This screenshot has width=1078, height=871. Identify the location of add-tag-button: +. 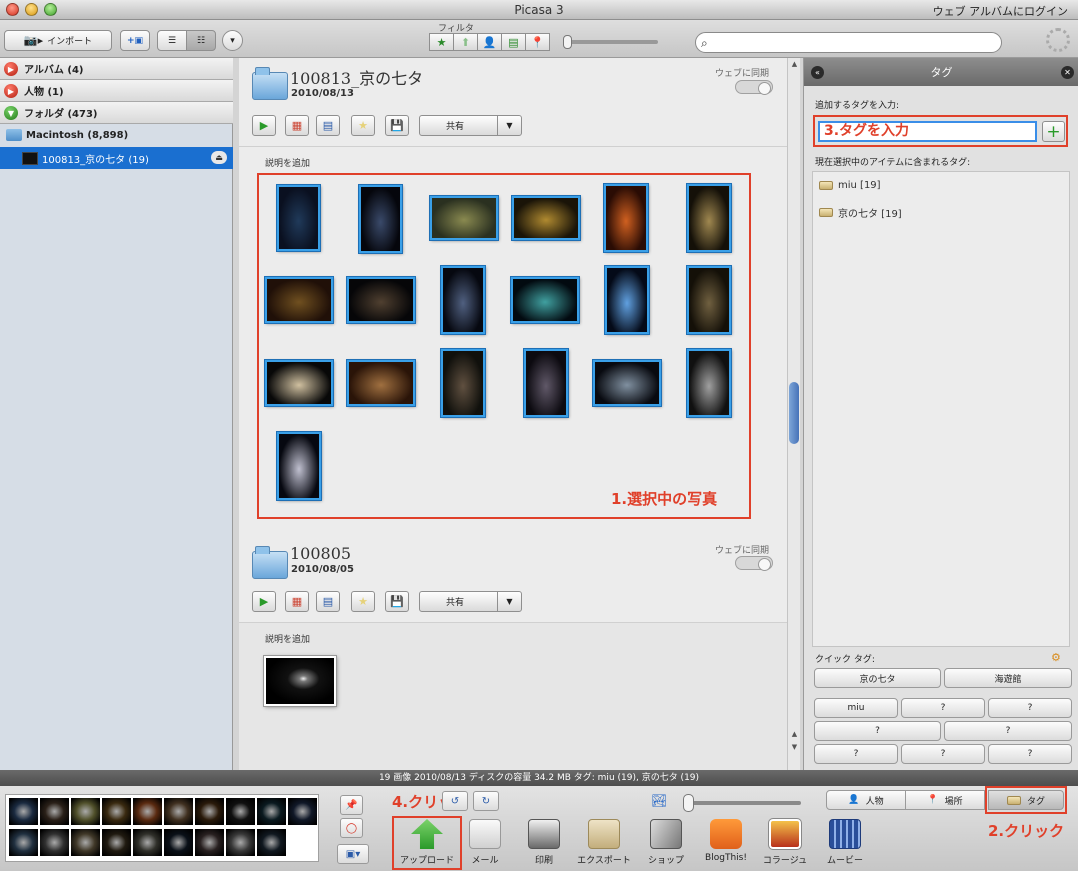
(1053, 131).